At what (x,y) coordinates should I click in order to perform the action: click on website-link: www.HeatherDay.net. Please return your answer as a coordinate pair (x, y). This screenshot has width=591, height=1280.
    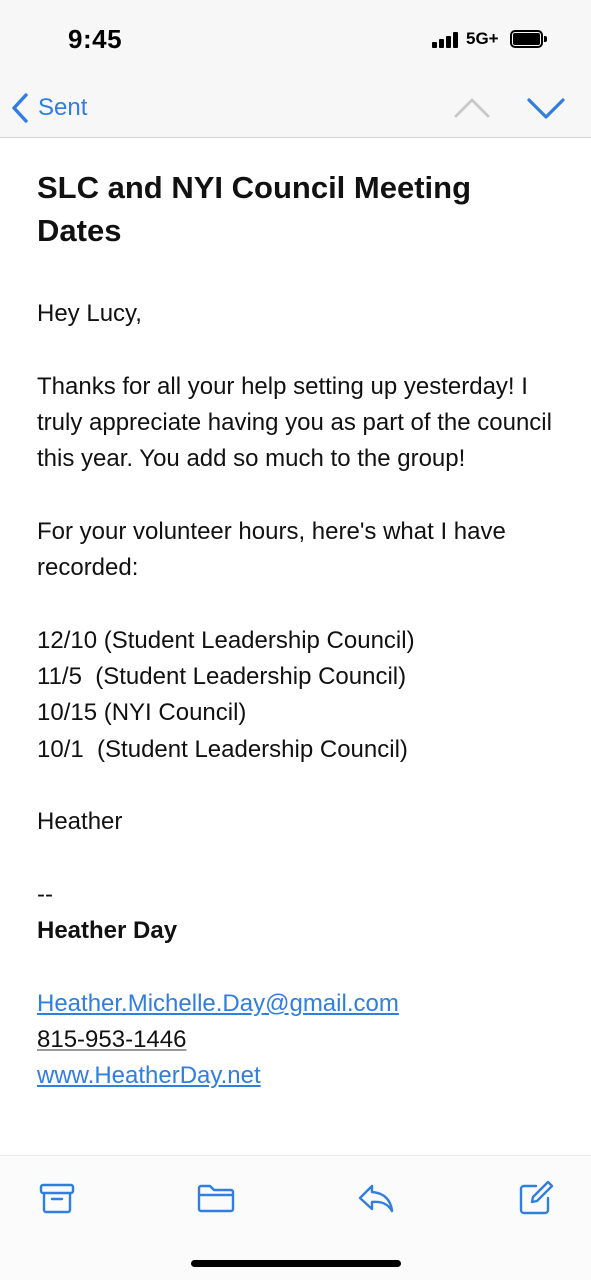
    Looking at the image, I should click on (149, 1076).